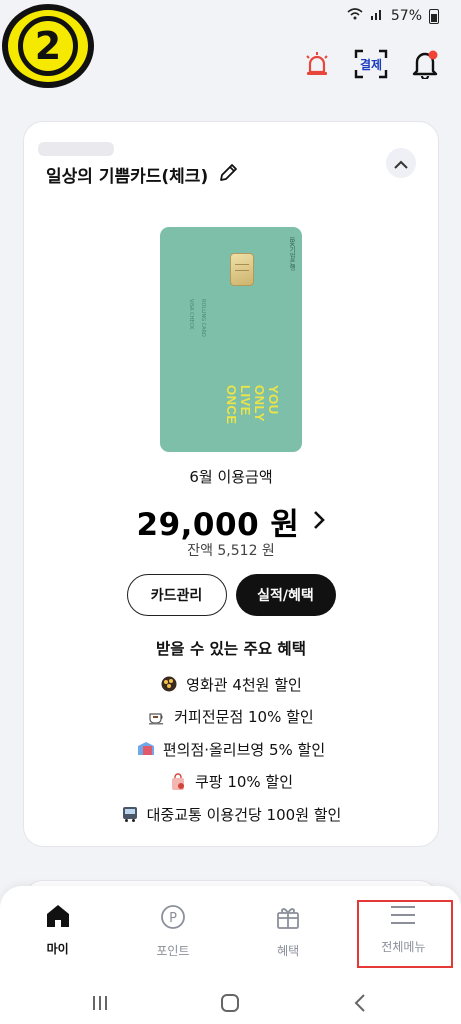 This screenshot has height=1024, width=461. Describe the element at coordinates (355, 16) in the screenshot. I see `wifi-icon` at that location.